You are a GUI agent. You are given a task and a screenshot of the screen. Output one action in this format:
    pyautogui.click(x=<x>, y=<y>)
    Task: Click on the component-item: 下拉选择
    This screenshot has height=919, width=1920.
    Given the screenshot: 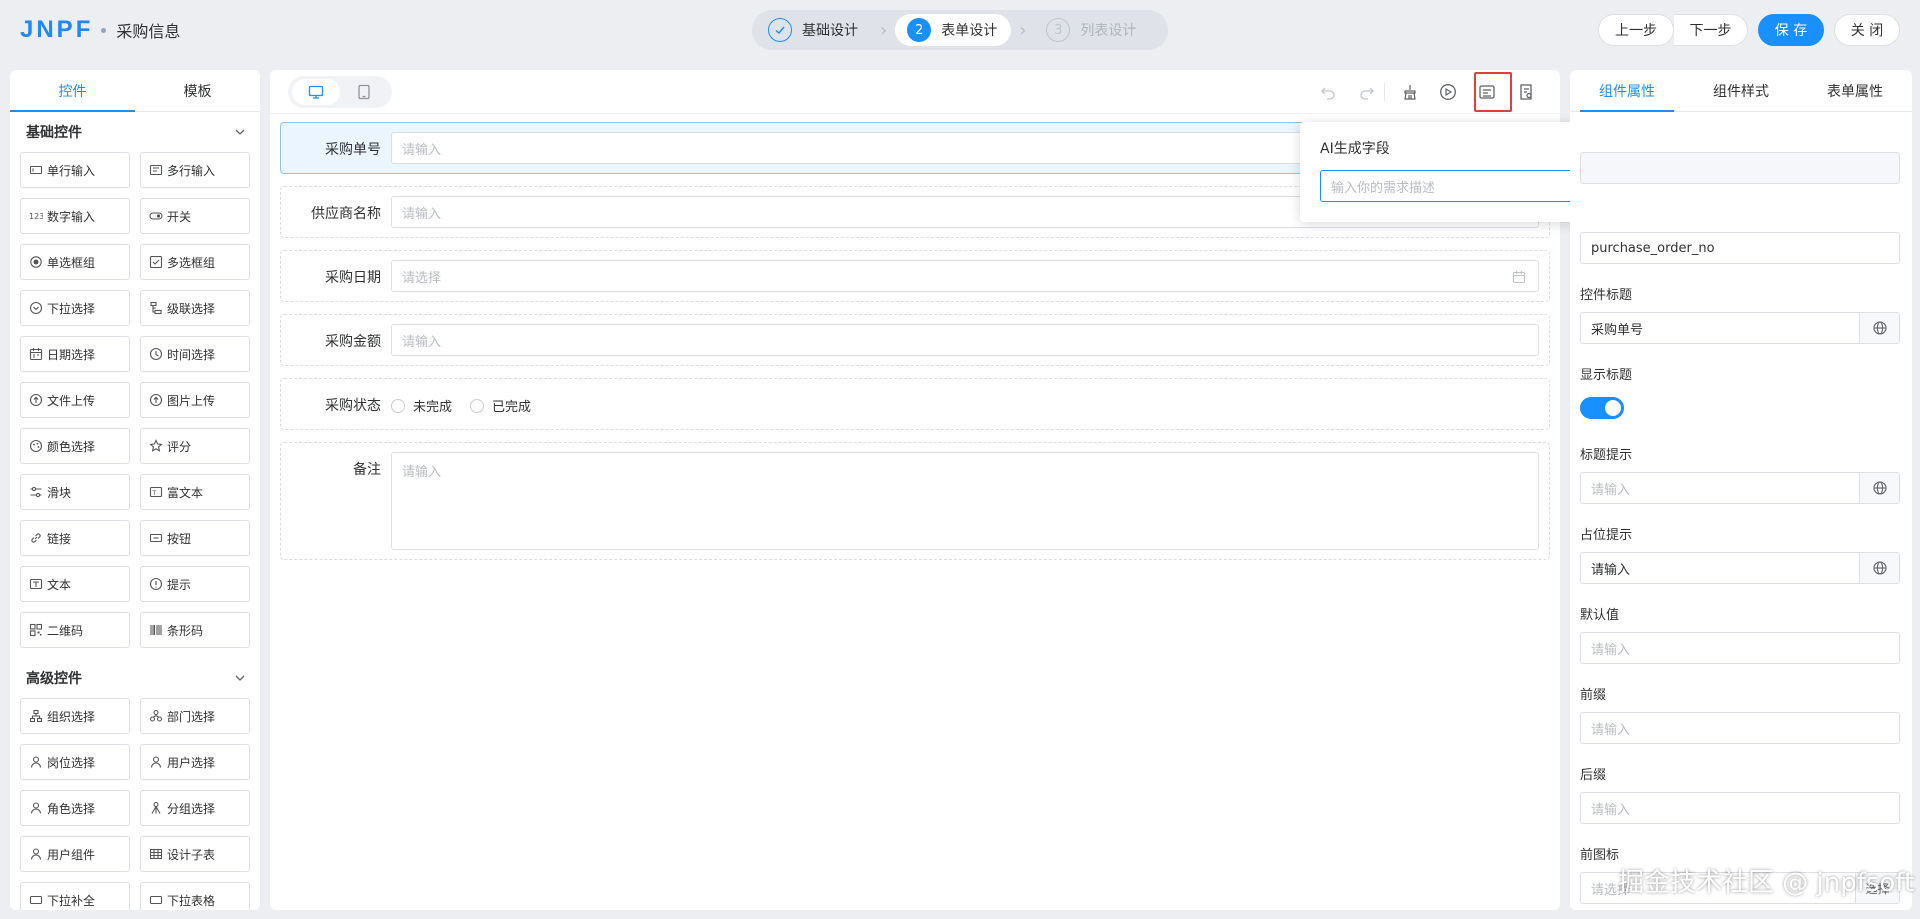 What is the action you would take?
    pyautogui.click(x=75, y=308)
    